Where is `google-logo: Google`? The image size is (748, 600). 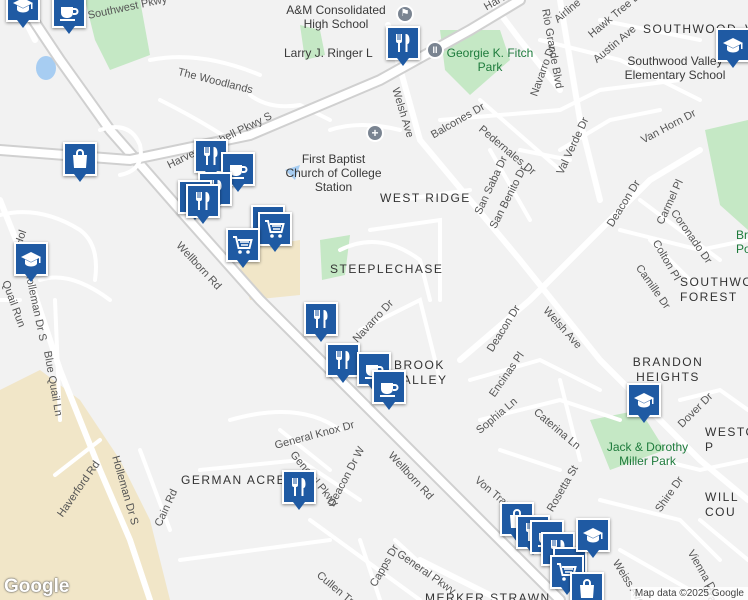
google-logo: Google is located at coordinates (36, 587).